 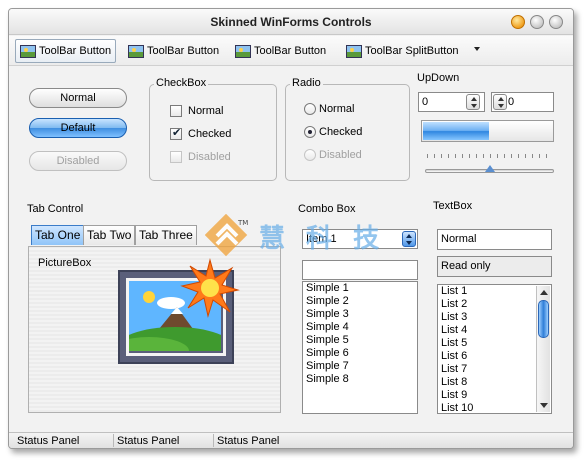 I want to click on status-panel-1: Status Panel, so click(x=48, y=441).